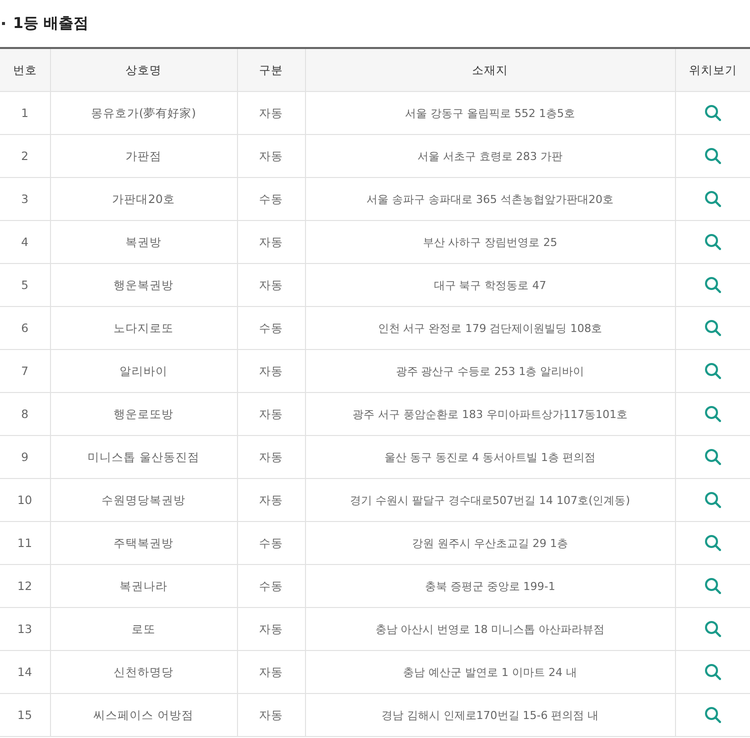  I want to click on column-header: 구분, so click(271, 70).